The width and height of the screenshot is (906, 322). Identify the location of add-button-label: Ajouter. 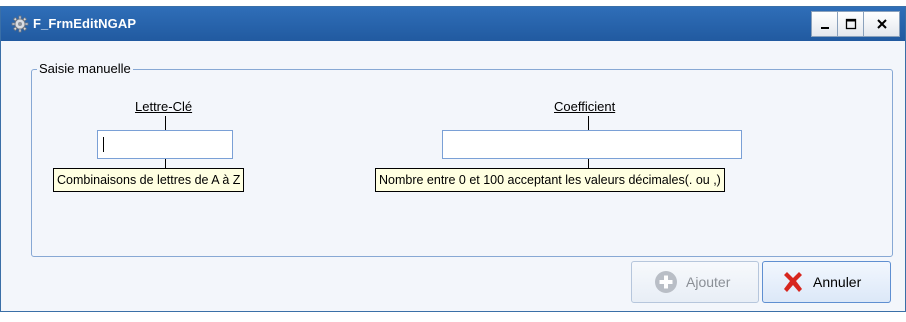
(708, 282).